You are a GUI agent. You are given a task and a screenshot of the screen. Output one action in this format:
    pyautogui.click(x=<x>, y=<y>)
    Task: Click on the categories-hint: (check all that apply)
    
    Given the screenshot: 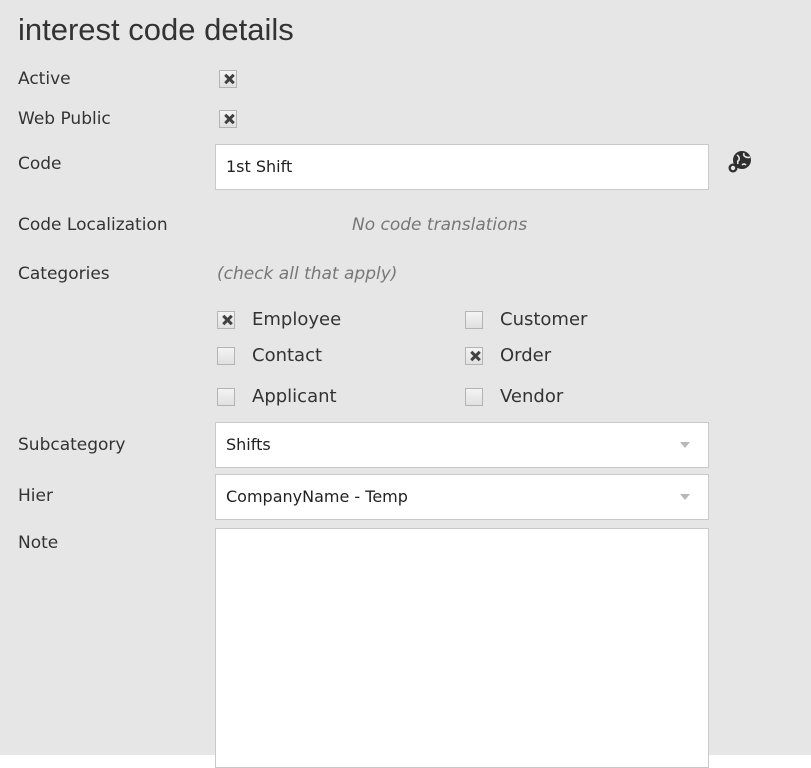 What is the action you would take?
    pyautogui.click(x=307, y=274)
    